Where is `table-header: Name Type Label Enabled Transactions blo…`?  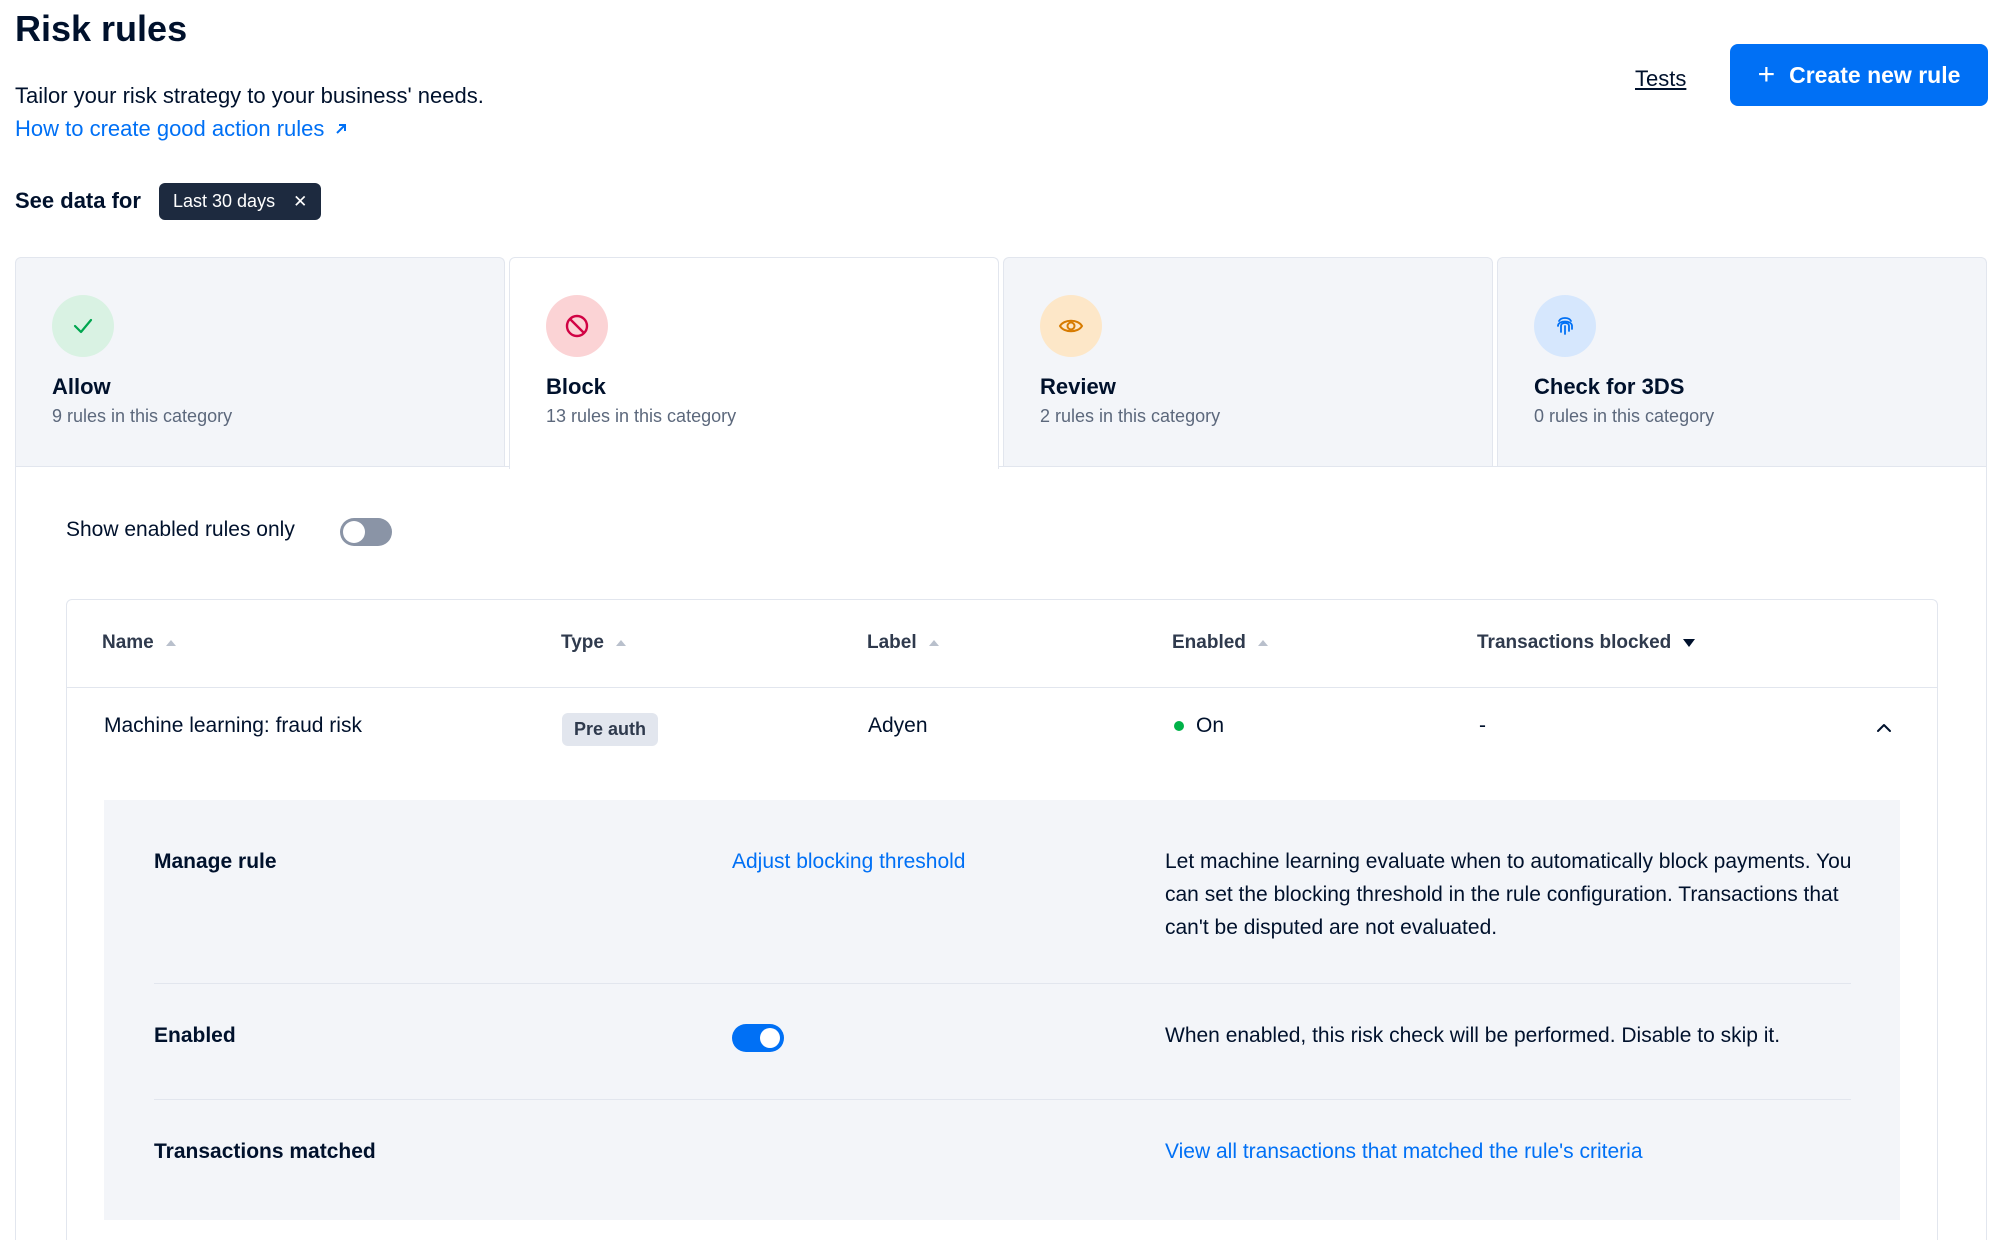 table-header: Name Type Label Enabled Transactions blo… is located at coordinates (1002, 644).